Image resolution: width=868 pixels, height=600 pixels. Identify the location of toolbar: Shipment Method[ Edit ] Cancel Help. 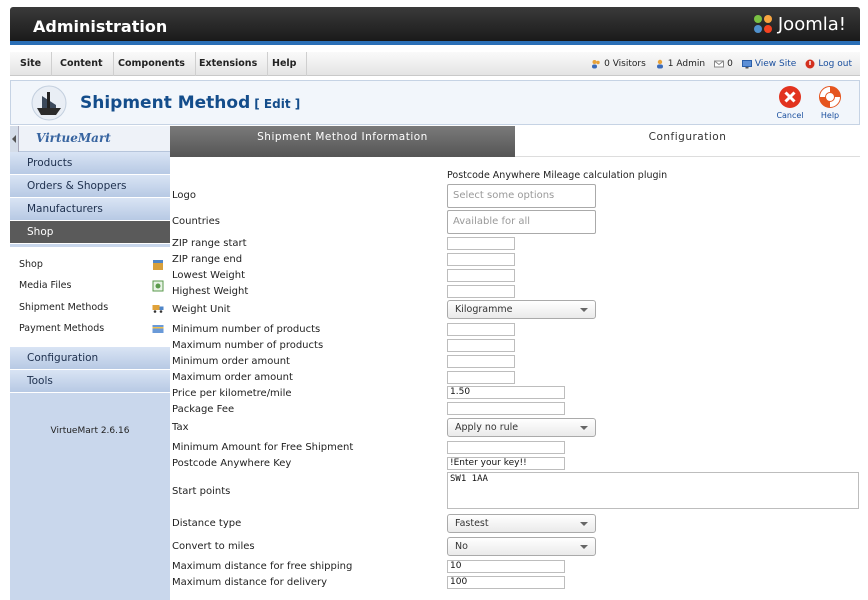
(435, 102).